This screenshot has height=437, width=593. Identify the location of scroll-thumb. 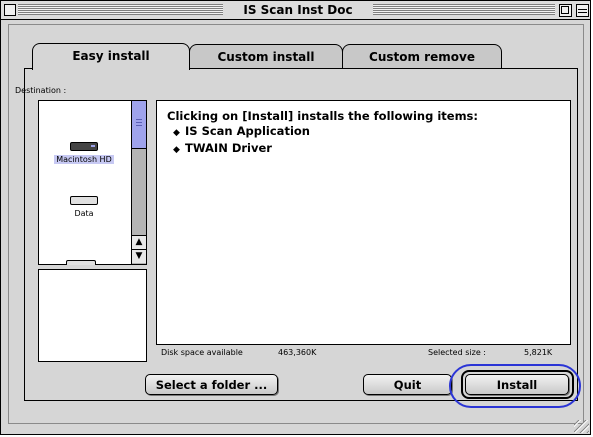
(139, 125).